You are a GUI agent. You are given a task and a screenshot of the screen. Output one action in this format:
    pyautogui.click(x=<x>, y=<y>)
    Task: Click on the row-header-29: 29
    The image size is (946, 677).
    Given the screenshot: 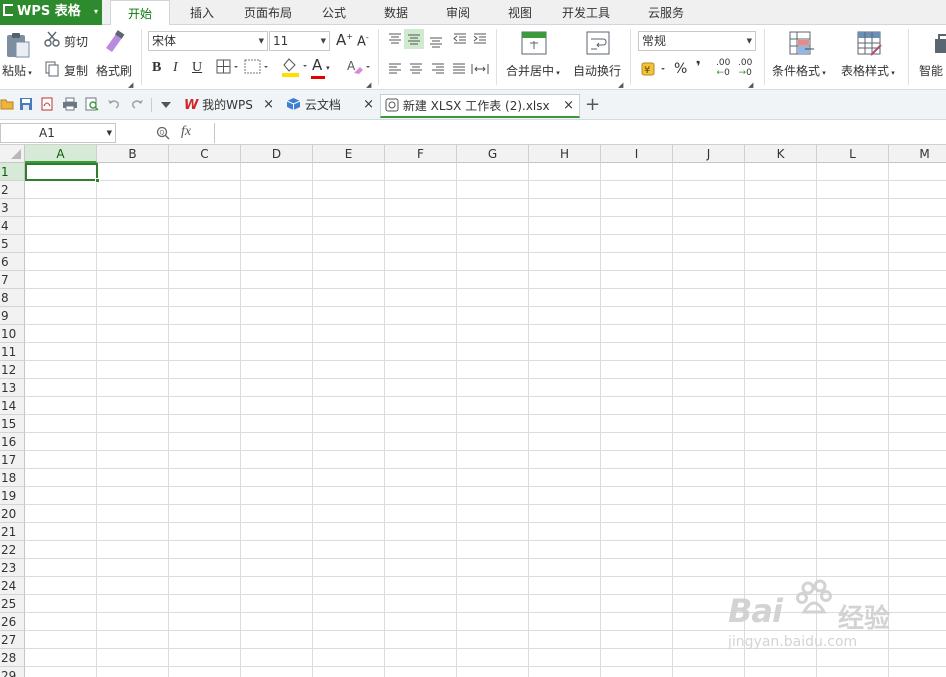 What is the action you would take?
    pyautogui.click(x=12, y=672)
    